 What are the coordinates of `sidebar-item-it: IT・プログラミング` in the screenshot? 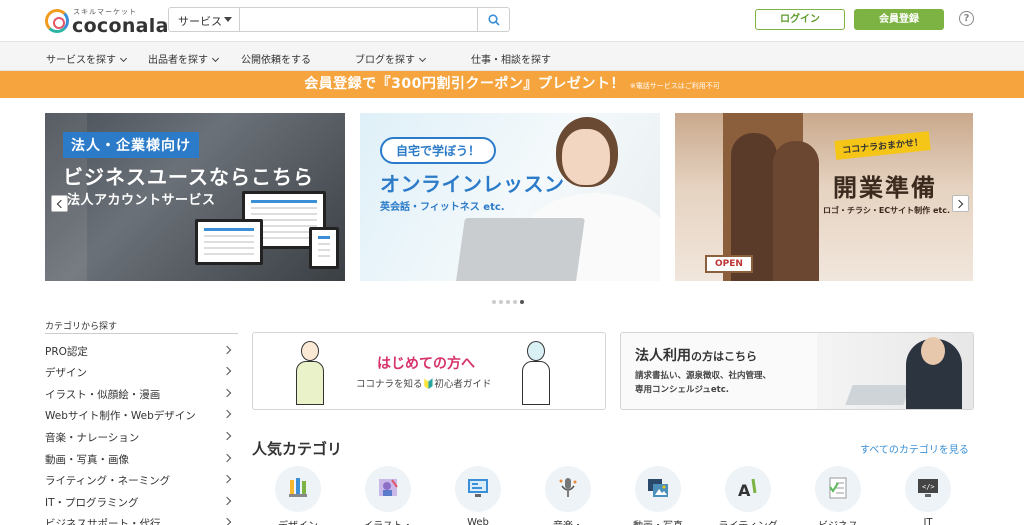 It's located at (141, 502).